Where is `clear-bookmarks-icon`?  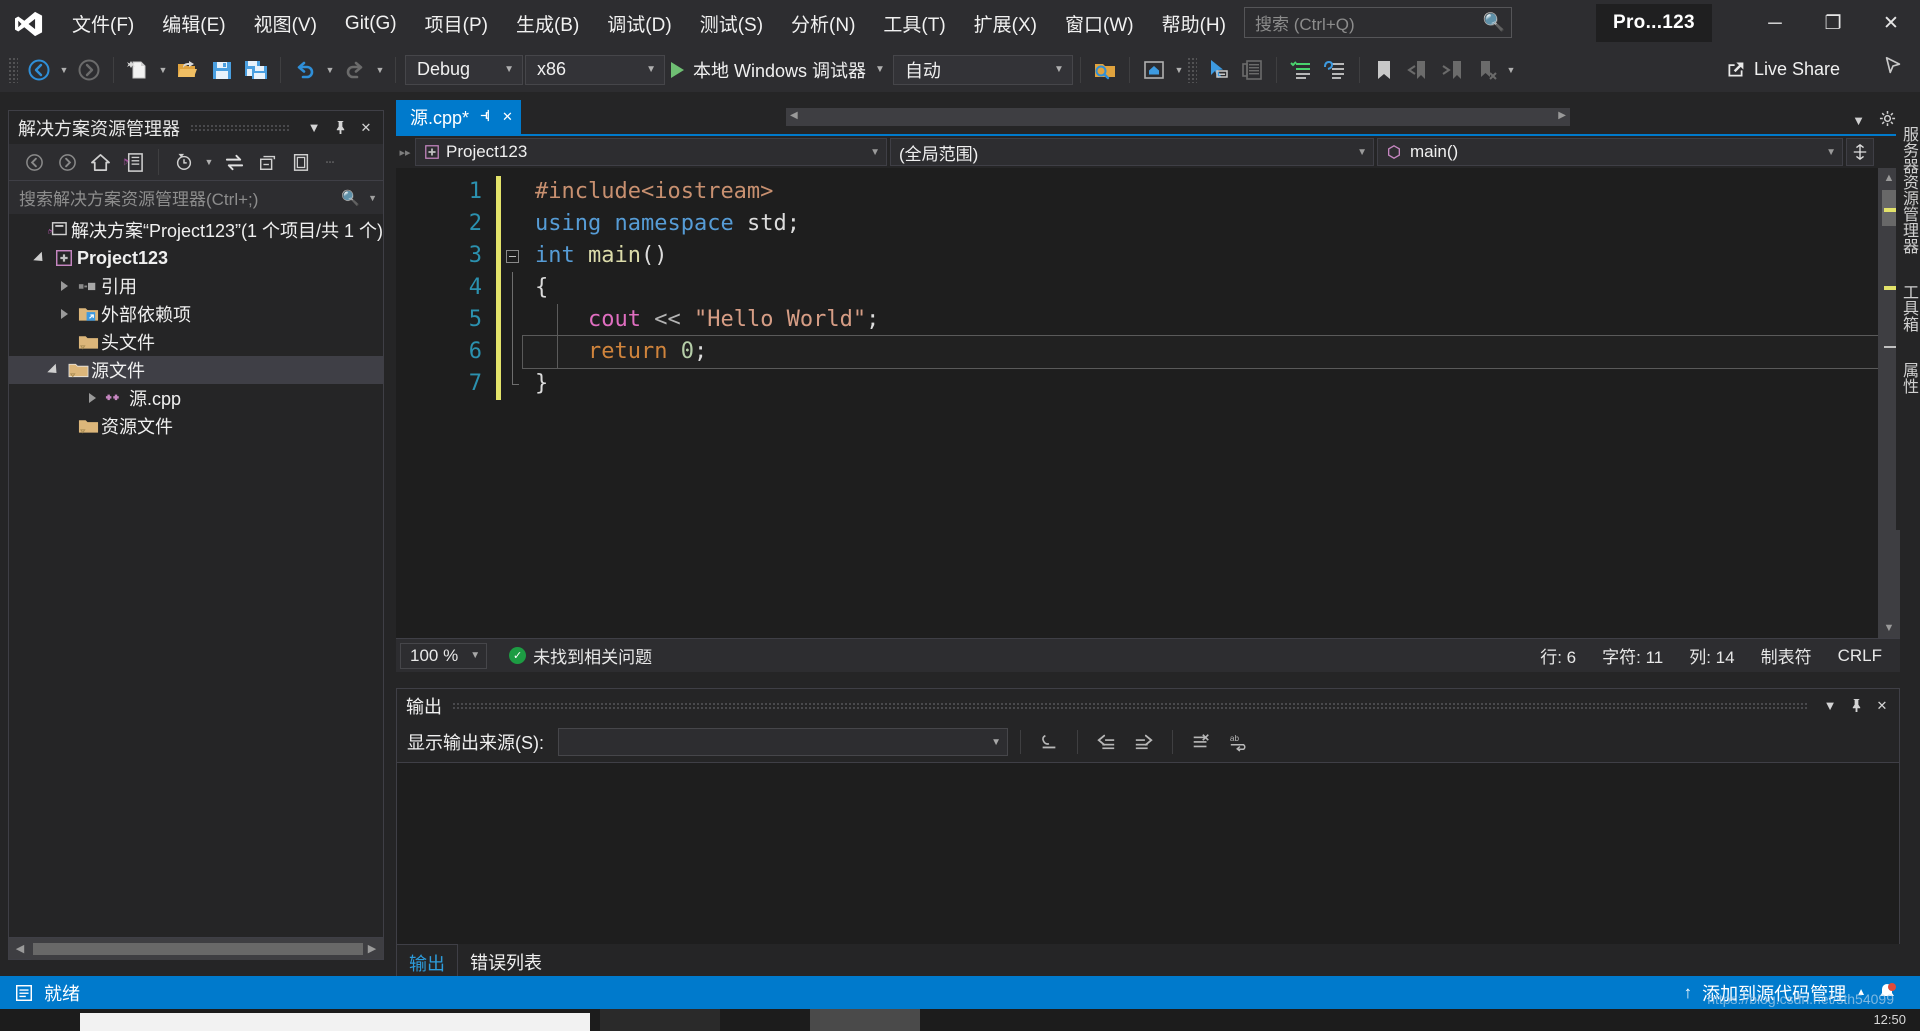
clear-bookmarks-icon is located at coordinates (1486, 70).